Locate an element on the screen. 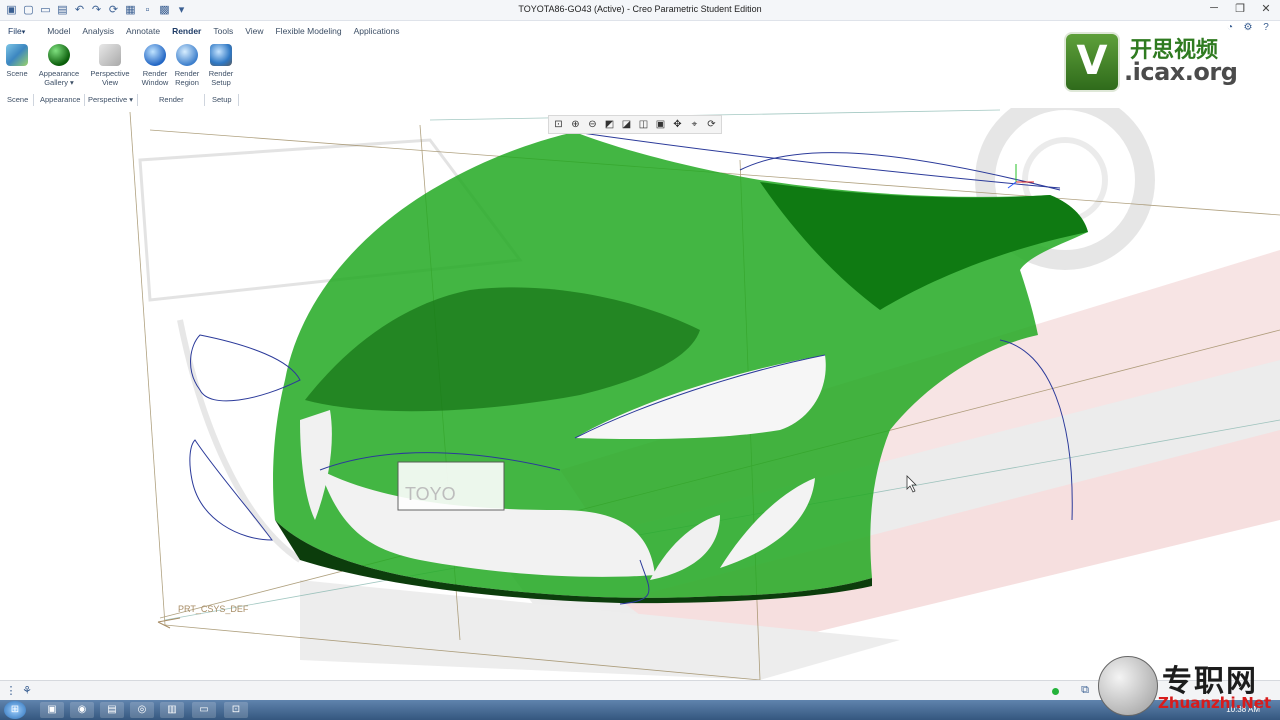  group-render: Render is located at coordinates (171, 99).